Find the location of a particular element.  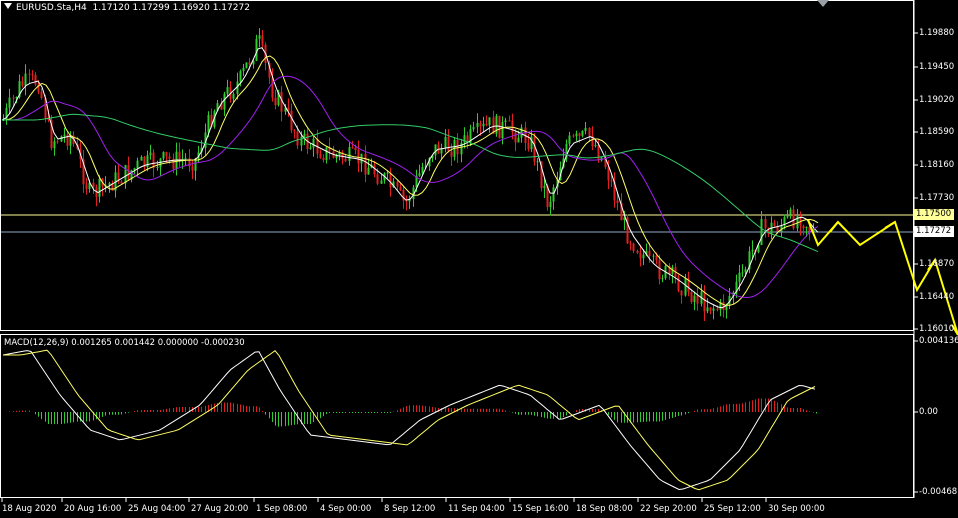

ask-price-tag: 1.17500 is located at coordinates (934, 214).